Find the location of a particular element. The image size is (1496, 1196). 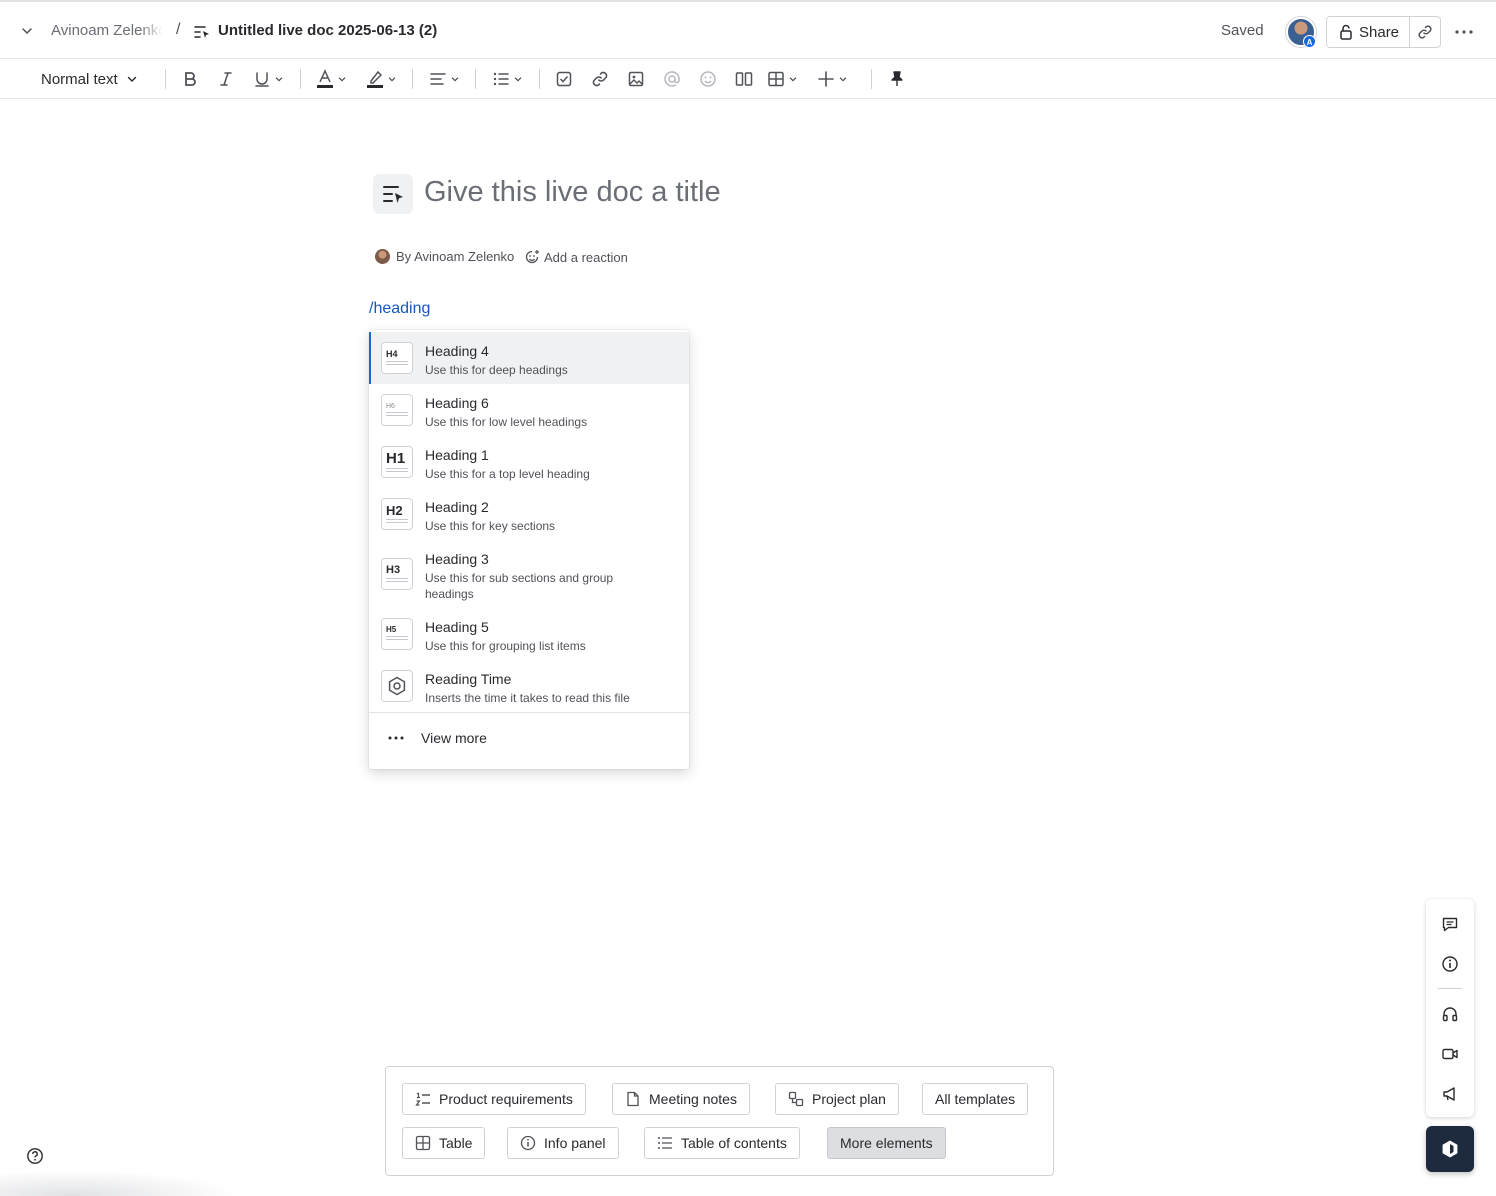

highlight-icon is located at coordinates (375, 79).